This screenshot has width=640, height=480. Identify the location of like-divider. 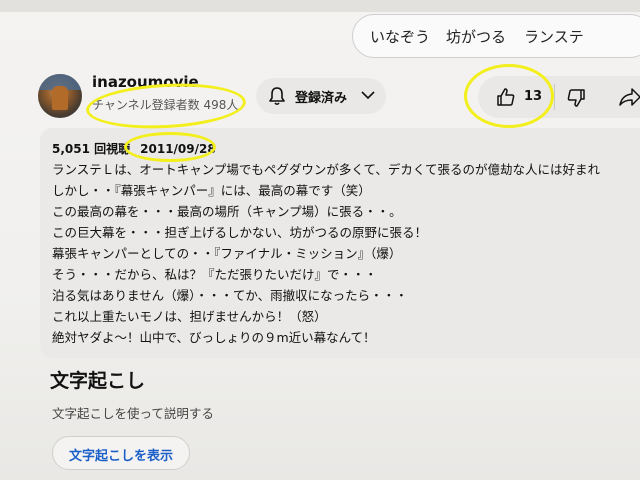
(554, 97).